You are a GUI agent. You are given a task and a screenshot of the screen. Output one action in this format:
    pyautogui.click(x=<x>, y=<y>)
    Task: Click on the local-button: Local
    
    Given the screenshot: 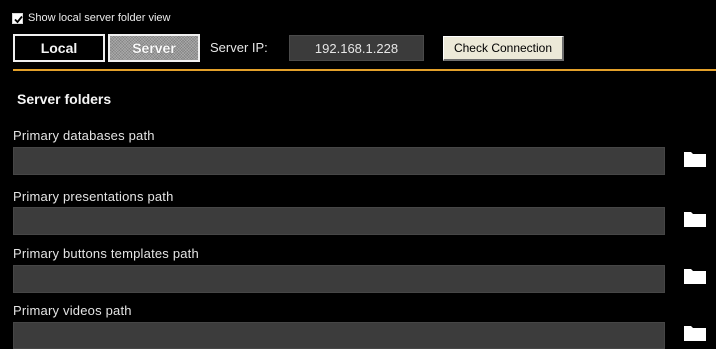 What is the action you would take?
    pyautogui.click(x=59, y=48)
    